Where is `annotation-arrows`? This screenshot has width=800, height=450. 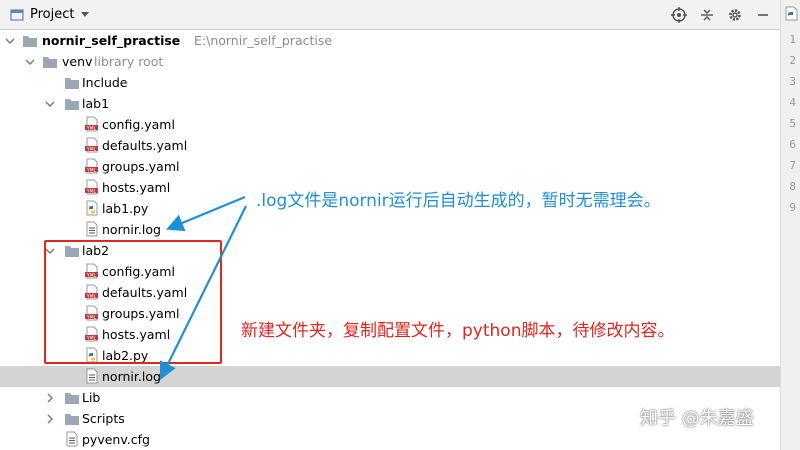
annotation-arrows is located at coordinates (203, 287).